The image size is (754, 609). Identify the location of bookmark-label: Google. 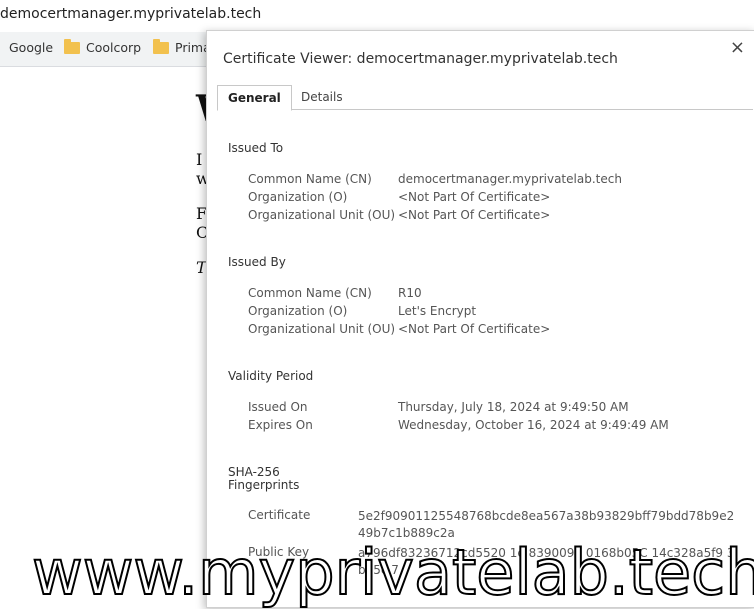
(31, 47).